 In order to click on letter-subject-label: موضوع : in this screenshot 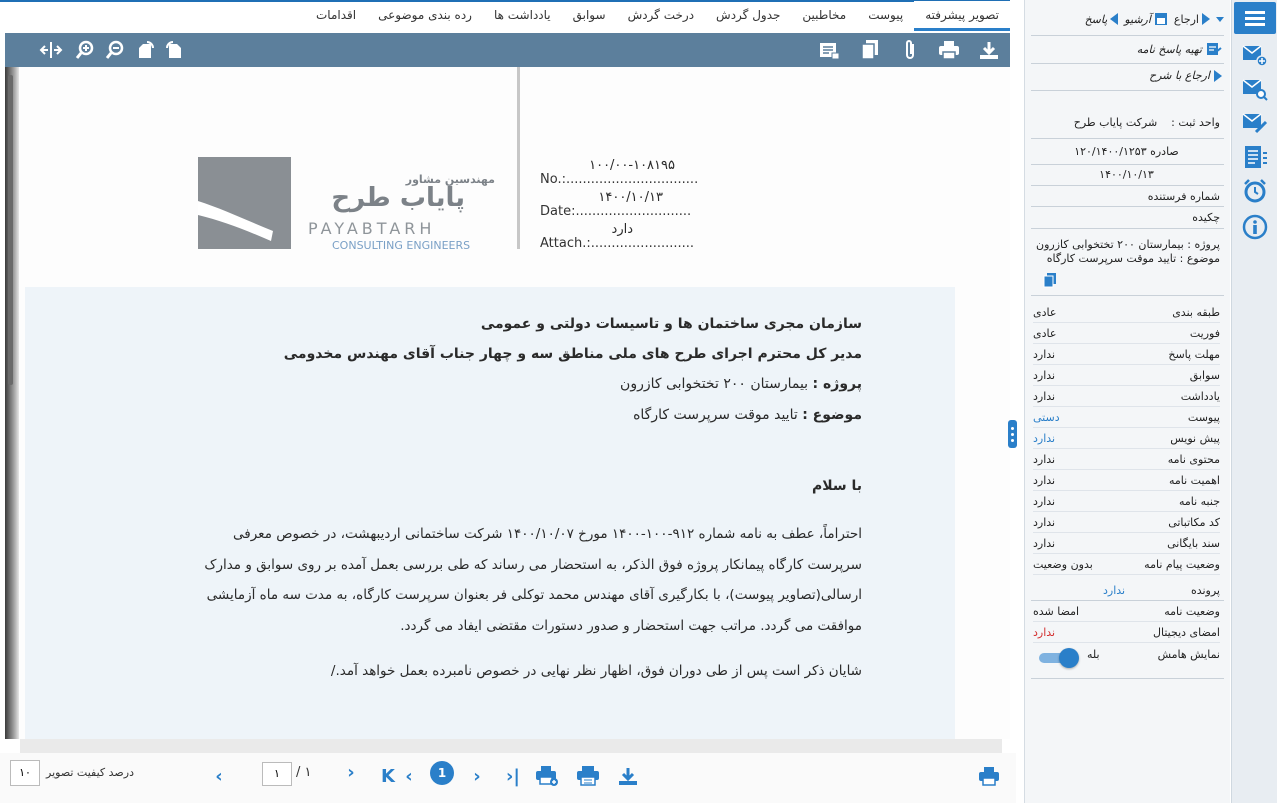, I will do `click(832, 415)`.